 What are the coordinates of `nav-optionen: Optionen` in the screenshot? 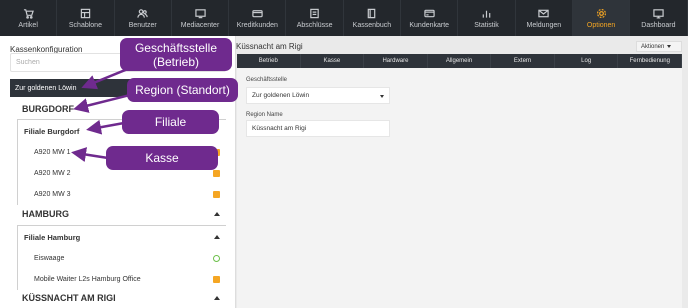 It's located at (601, 18).